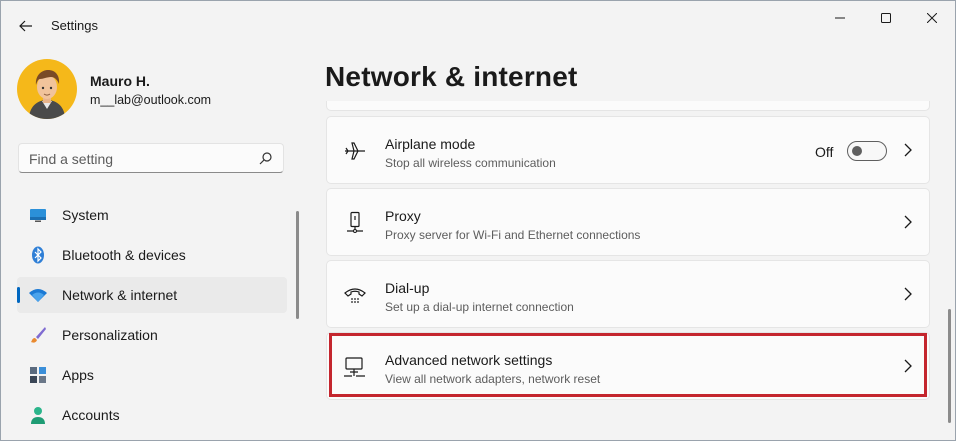 The image size is (956, 441). What do you see at coordinates (403, 216) in the screenshot?
I see `card-title: Proxy` at bounding box center [403, 216].